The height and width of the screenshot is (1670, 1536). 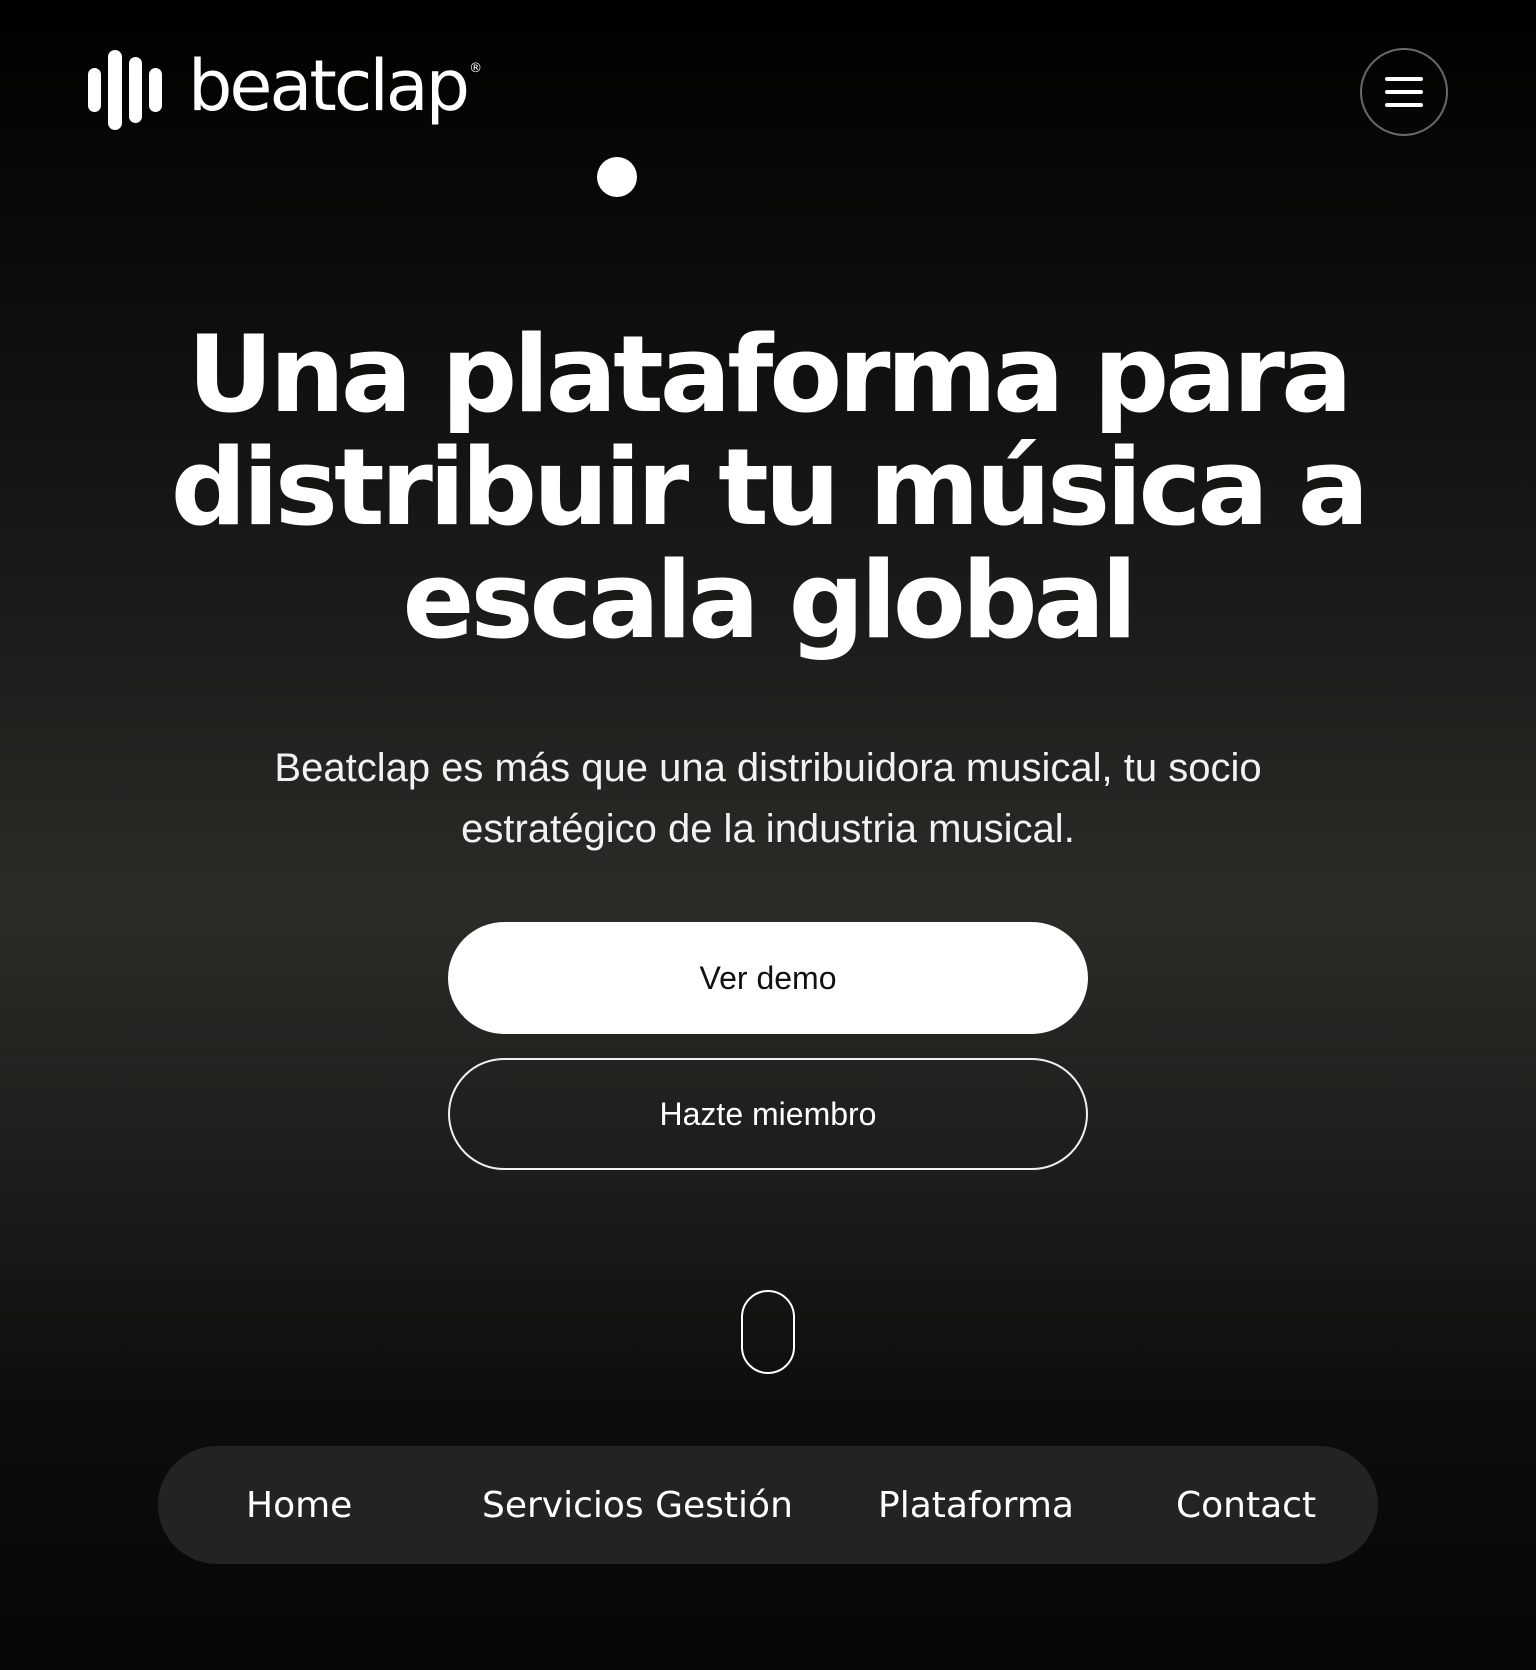 What do you see at coordinates (768, 978) in the screenshot?
I see `ver-demo-button: Ver demo` at bounding box center [768, 978].